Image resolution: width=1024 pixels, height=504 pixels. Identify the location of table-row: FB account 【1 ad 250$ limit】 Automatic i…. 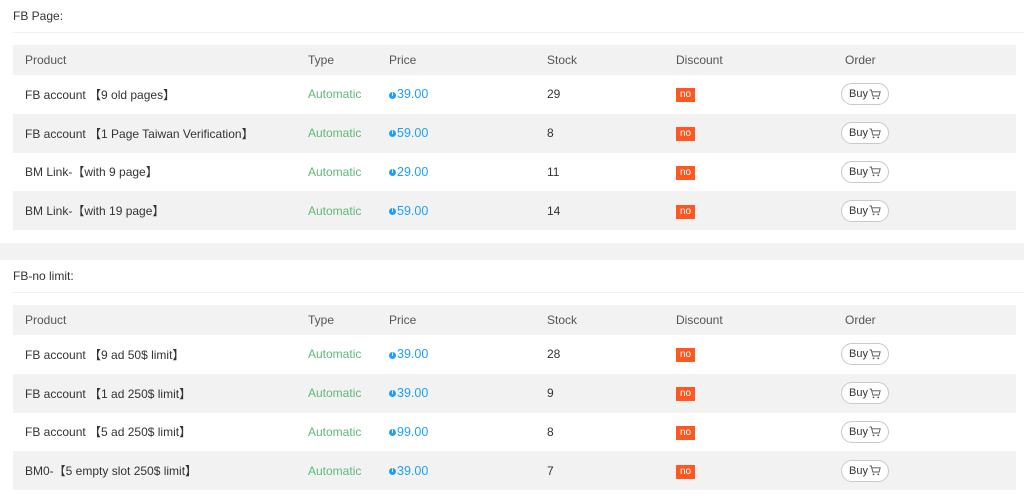
(514, 393).